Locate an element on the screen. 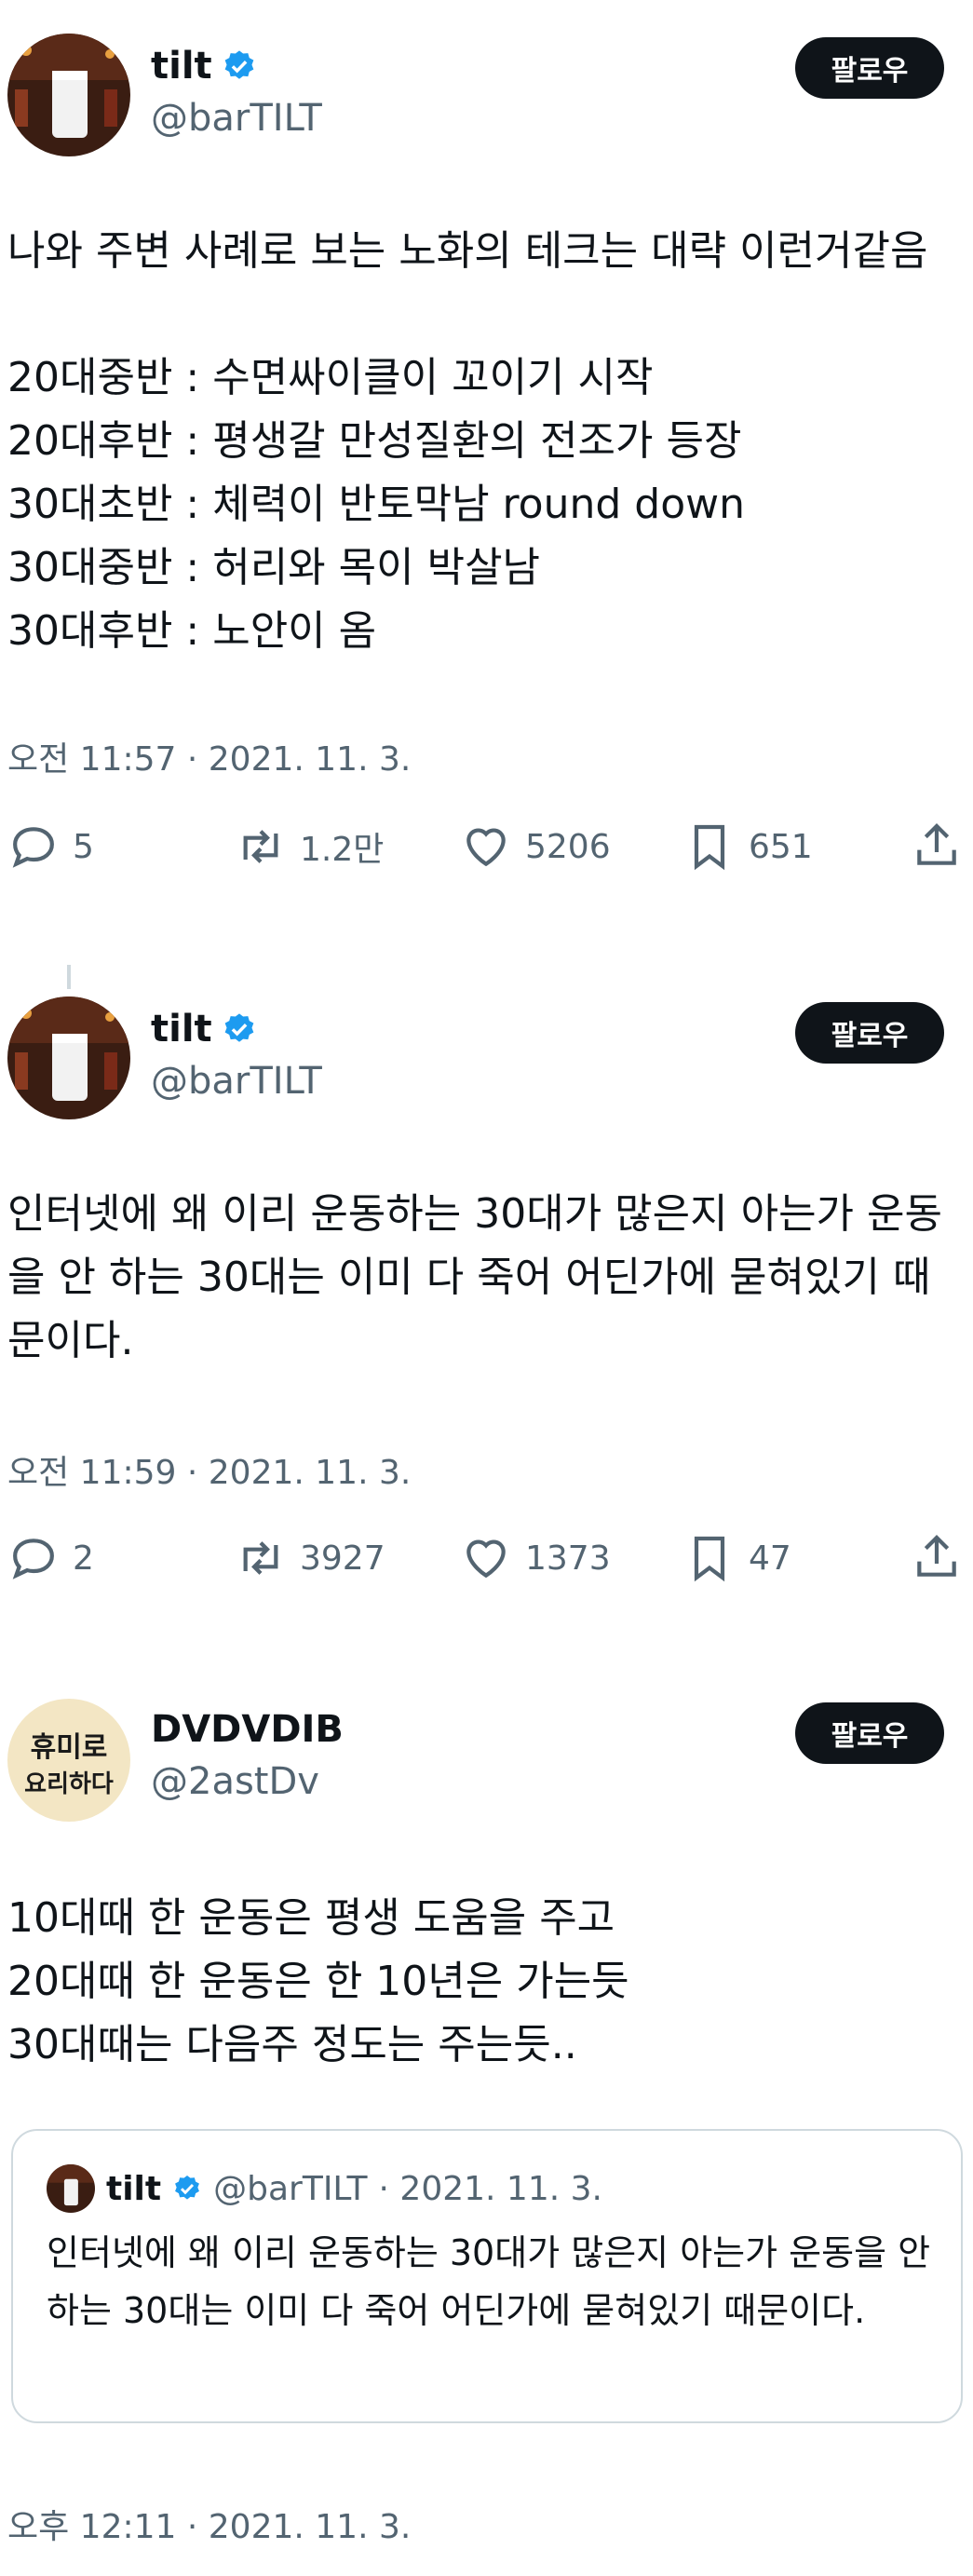 The image size is (973, 2576). action-bar: 2 3927 1373 47 is located at coordinates (486, 1558).